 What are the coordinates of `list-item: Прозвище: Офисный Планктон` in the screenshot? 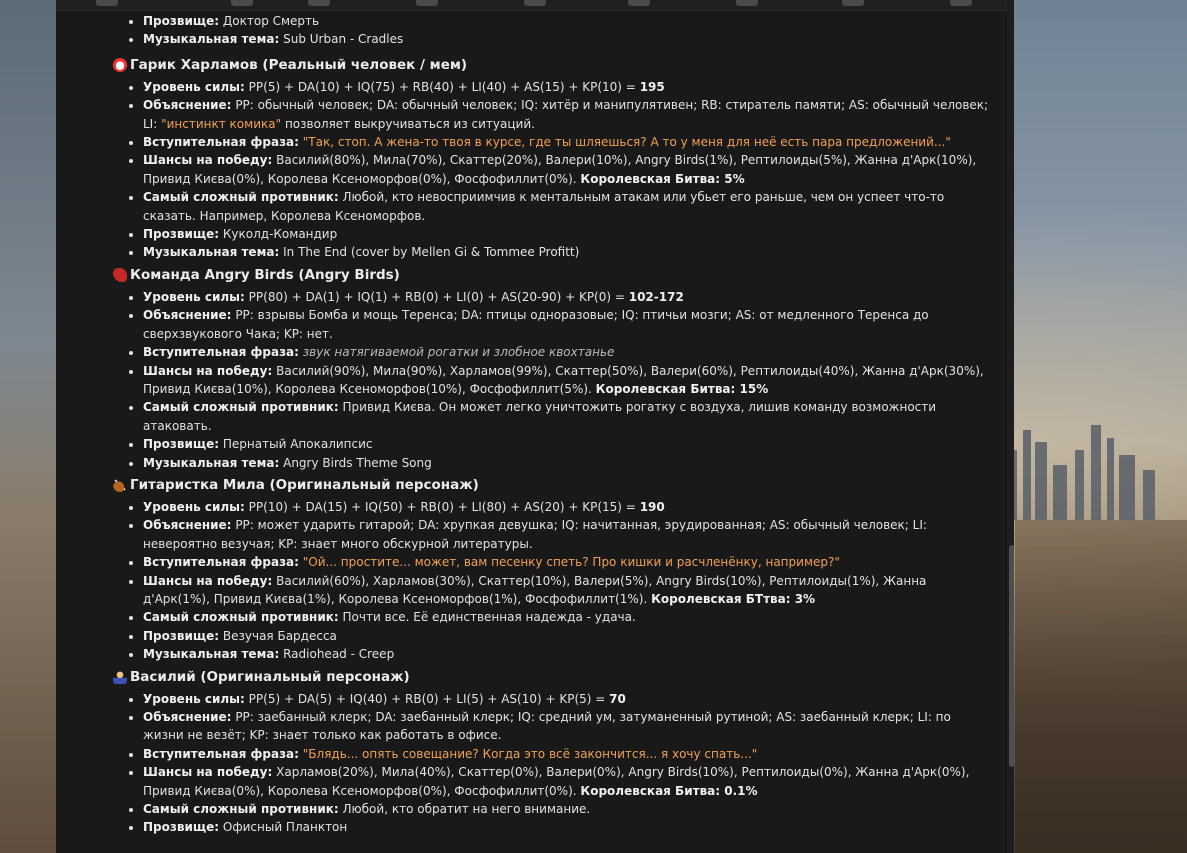 It's located at (568, 827).